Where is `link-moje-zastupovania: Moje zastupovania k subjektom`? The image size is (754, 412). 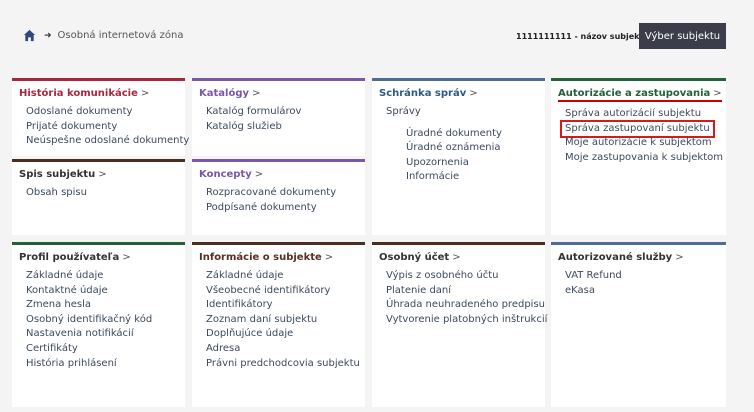 link-moje-zastupovania: Moje zastupovania k subjektom is located at coordinates (644, 158).